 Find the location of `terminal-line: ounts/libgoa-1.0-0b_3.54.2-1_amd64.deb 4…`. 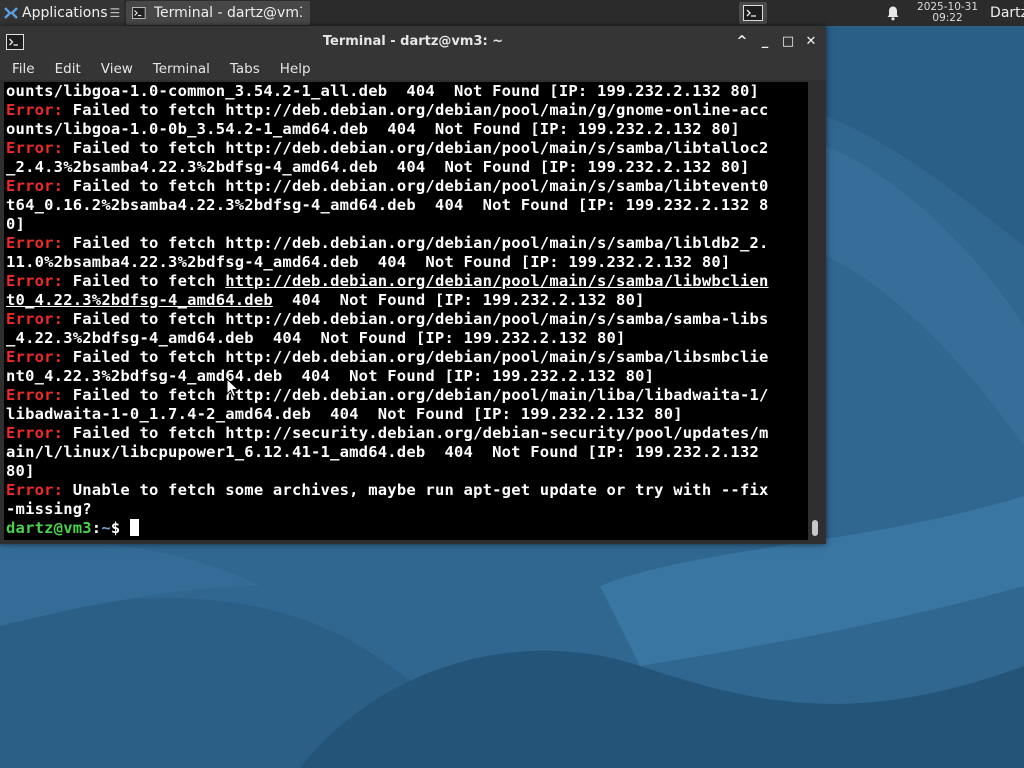

terminal-line: ounts/libgoa-1.0-0b_3.54.2-1_amd64.deb 4… is located at coordinates (387, 129).